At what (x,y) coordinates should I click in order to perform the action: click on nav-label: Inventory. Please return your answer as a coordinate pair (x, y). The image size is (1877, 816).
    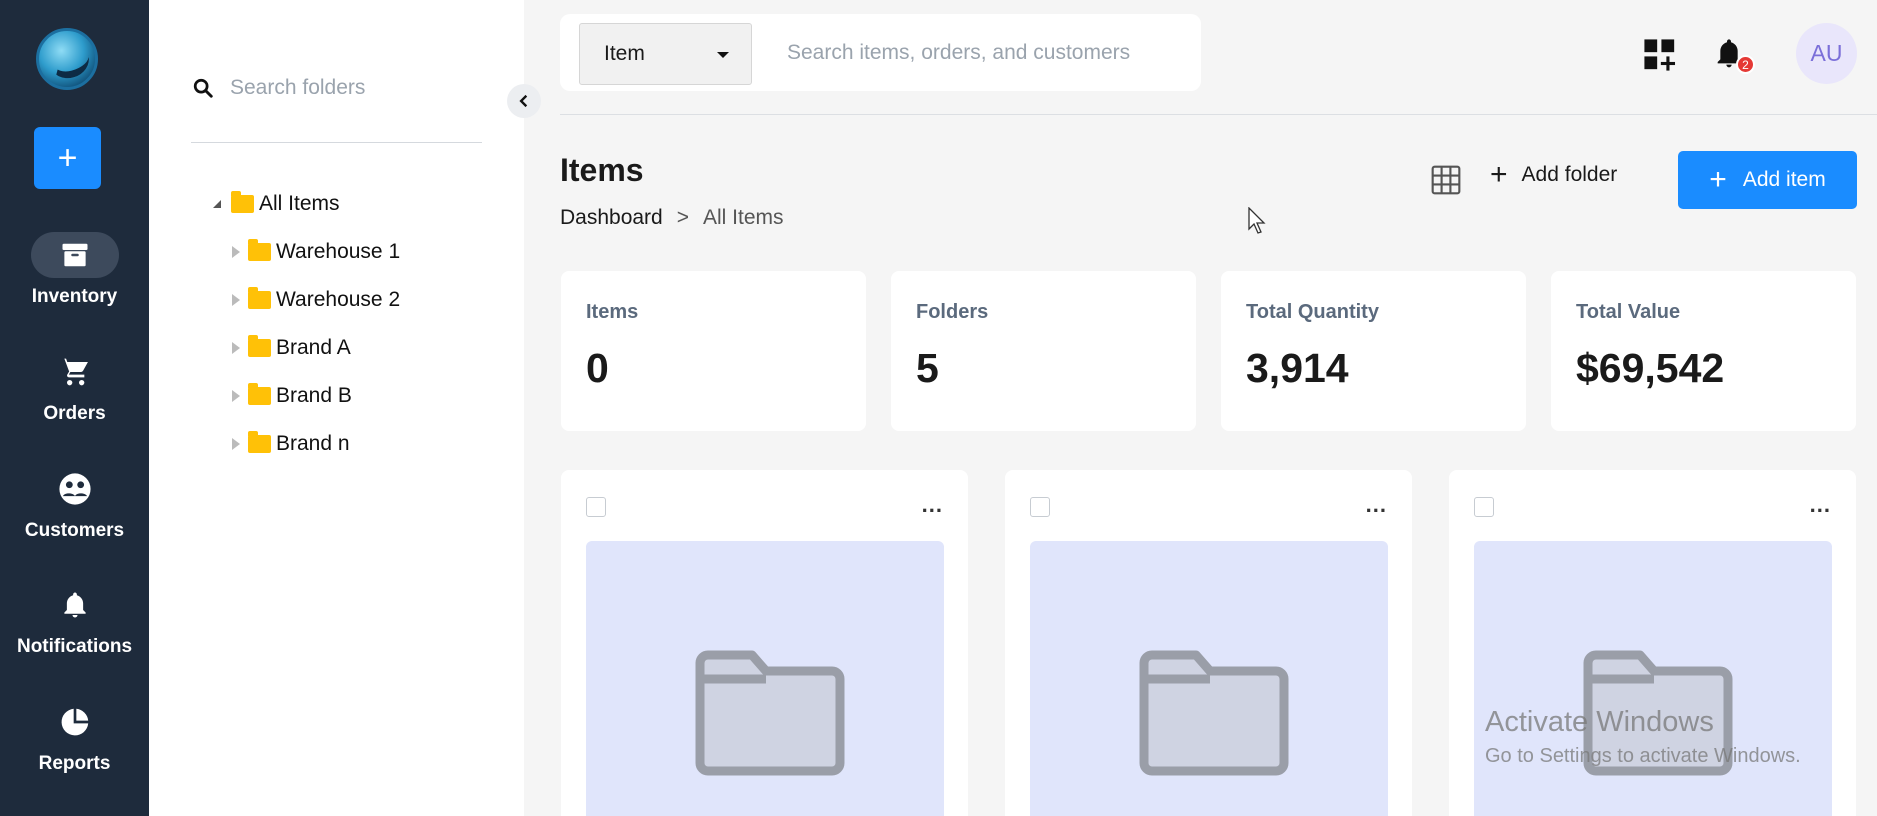
    Looking at the image, I should click on (74, 296).